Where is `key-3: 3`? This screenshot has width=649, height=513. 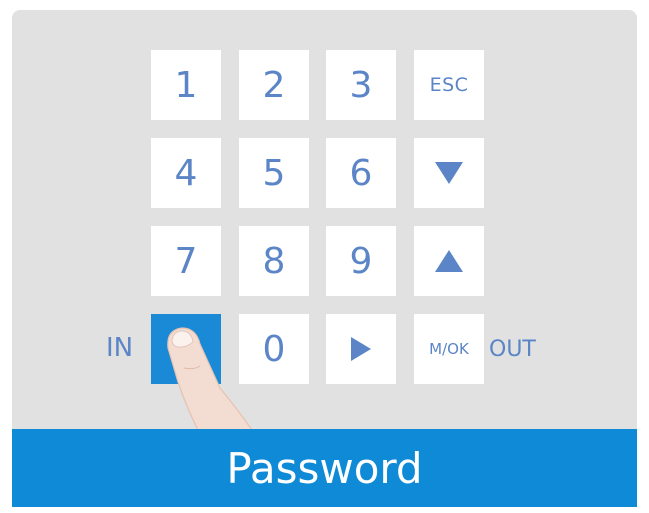
key-3: 3 is located at coordinates (361, 85).